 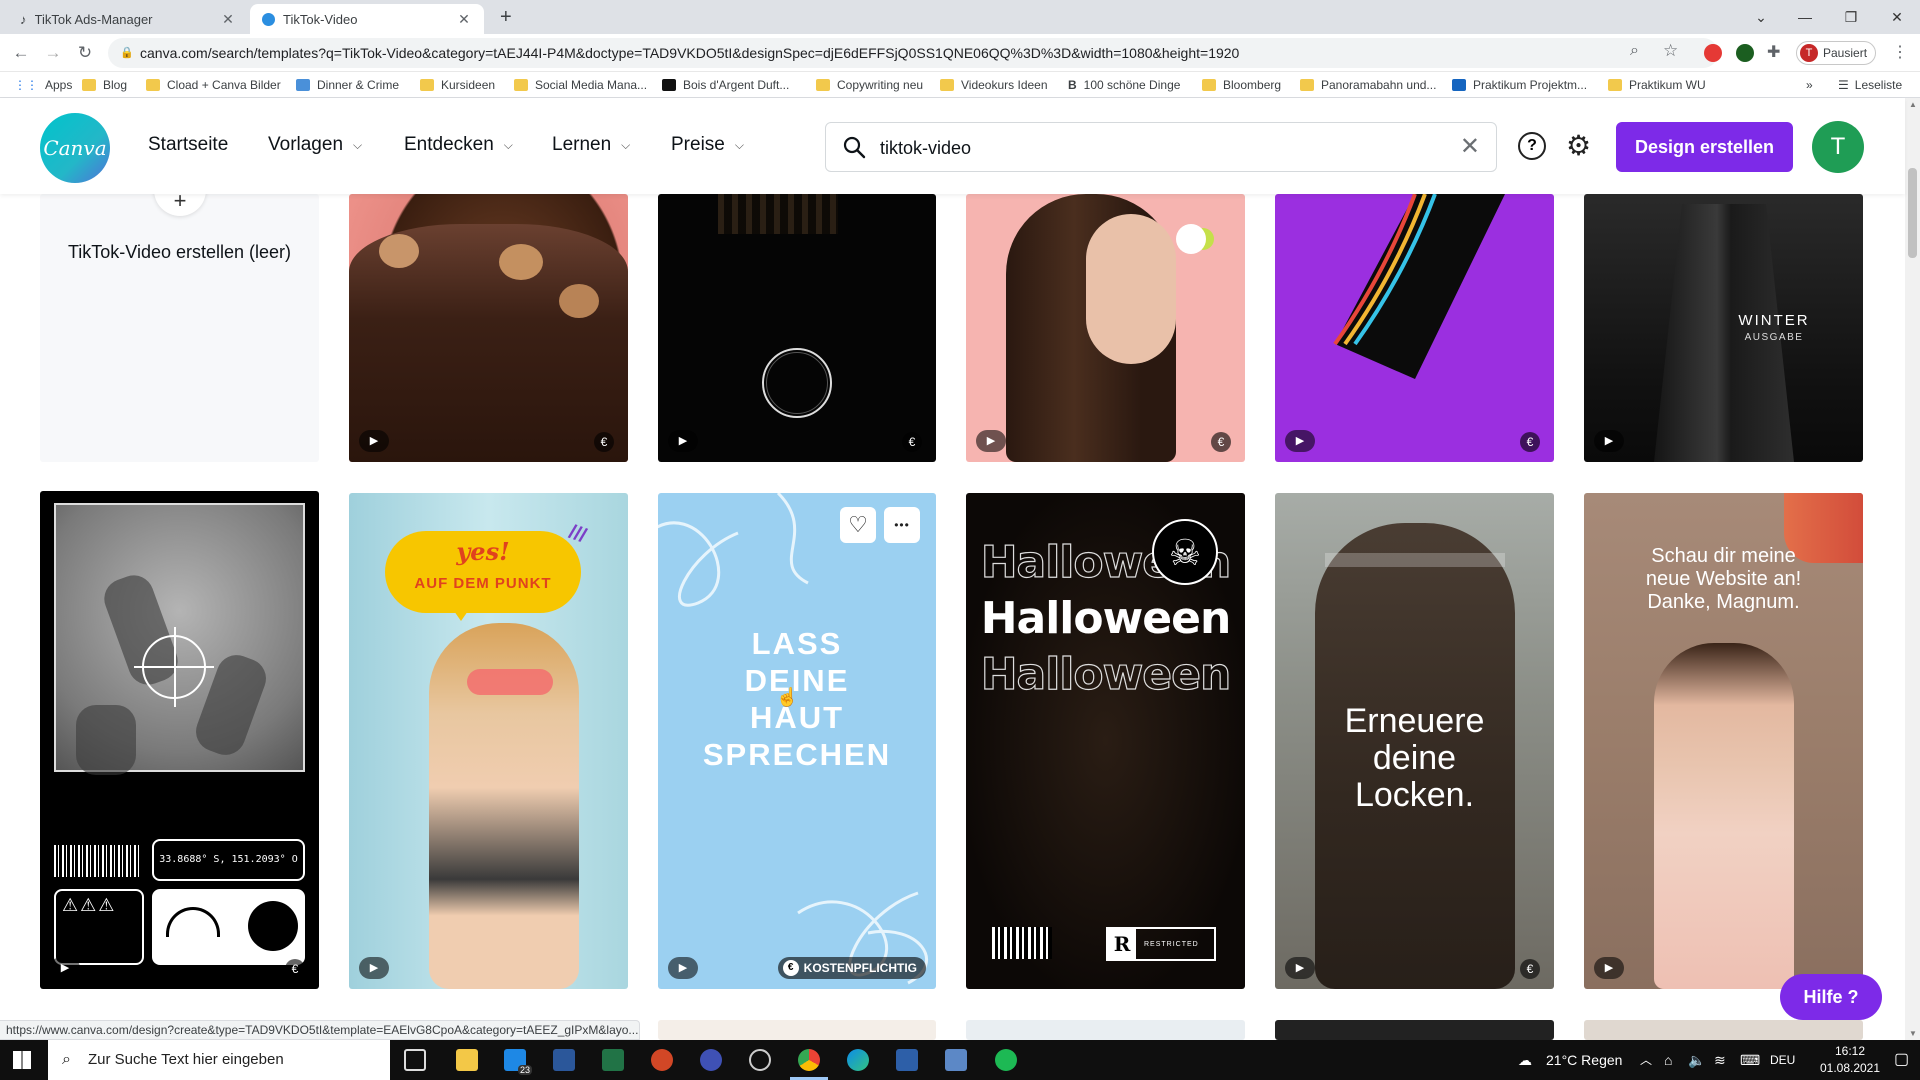 I want to click on bookmark-item: Blog, so click(x=104, y=85).